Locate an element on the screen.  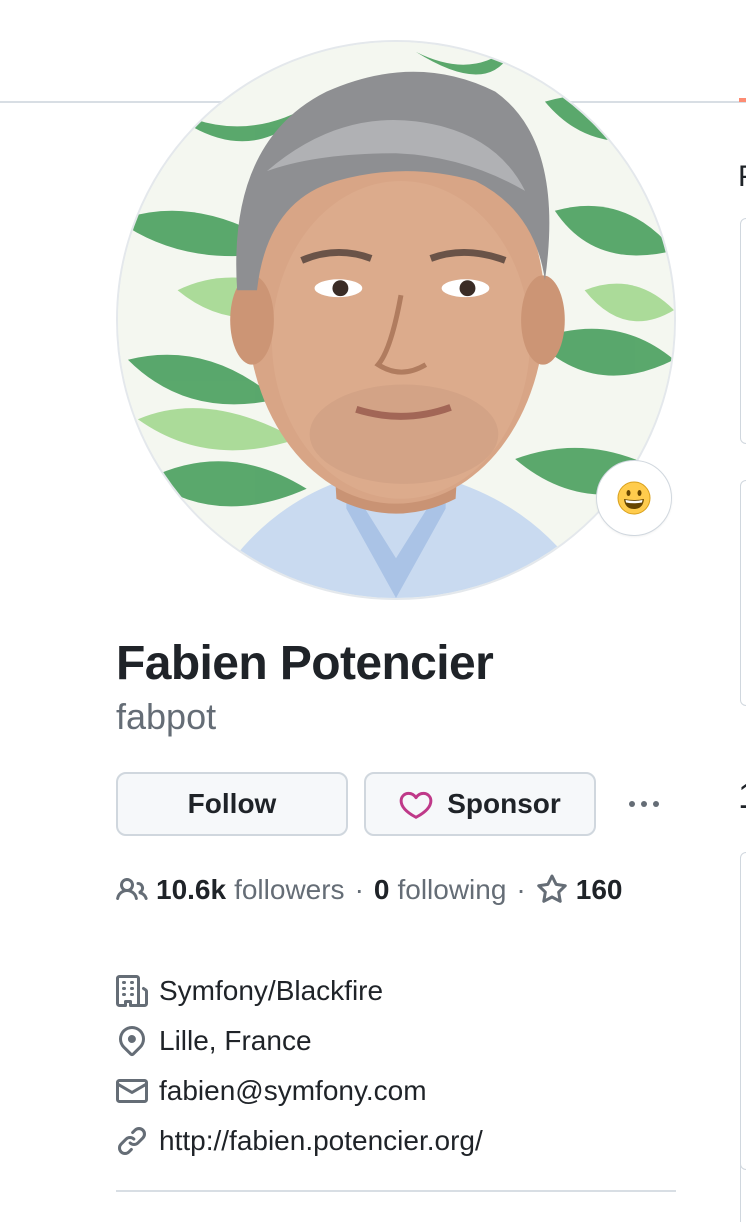
card-border-fragment is located at coordinates (740, 1193).